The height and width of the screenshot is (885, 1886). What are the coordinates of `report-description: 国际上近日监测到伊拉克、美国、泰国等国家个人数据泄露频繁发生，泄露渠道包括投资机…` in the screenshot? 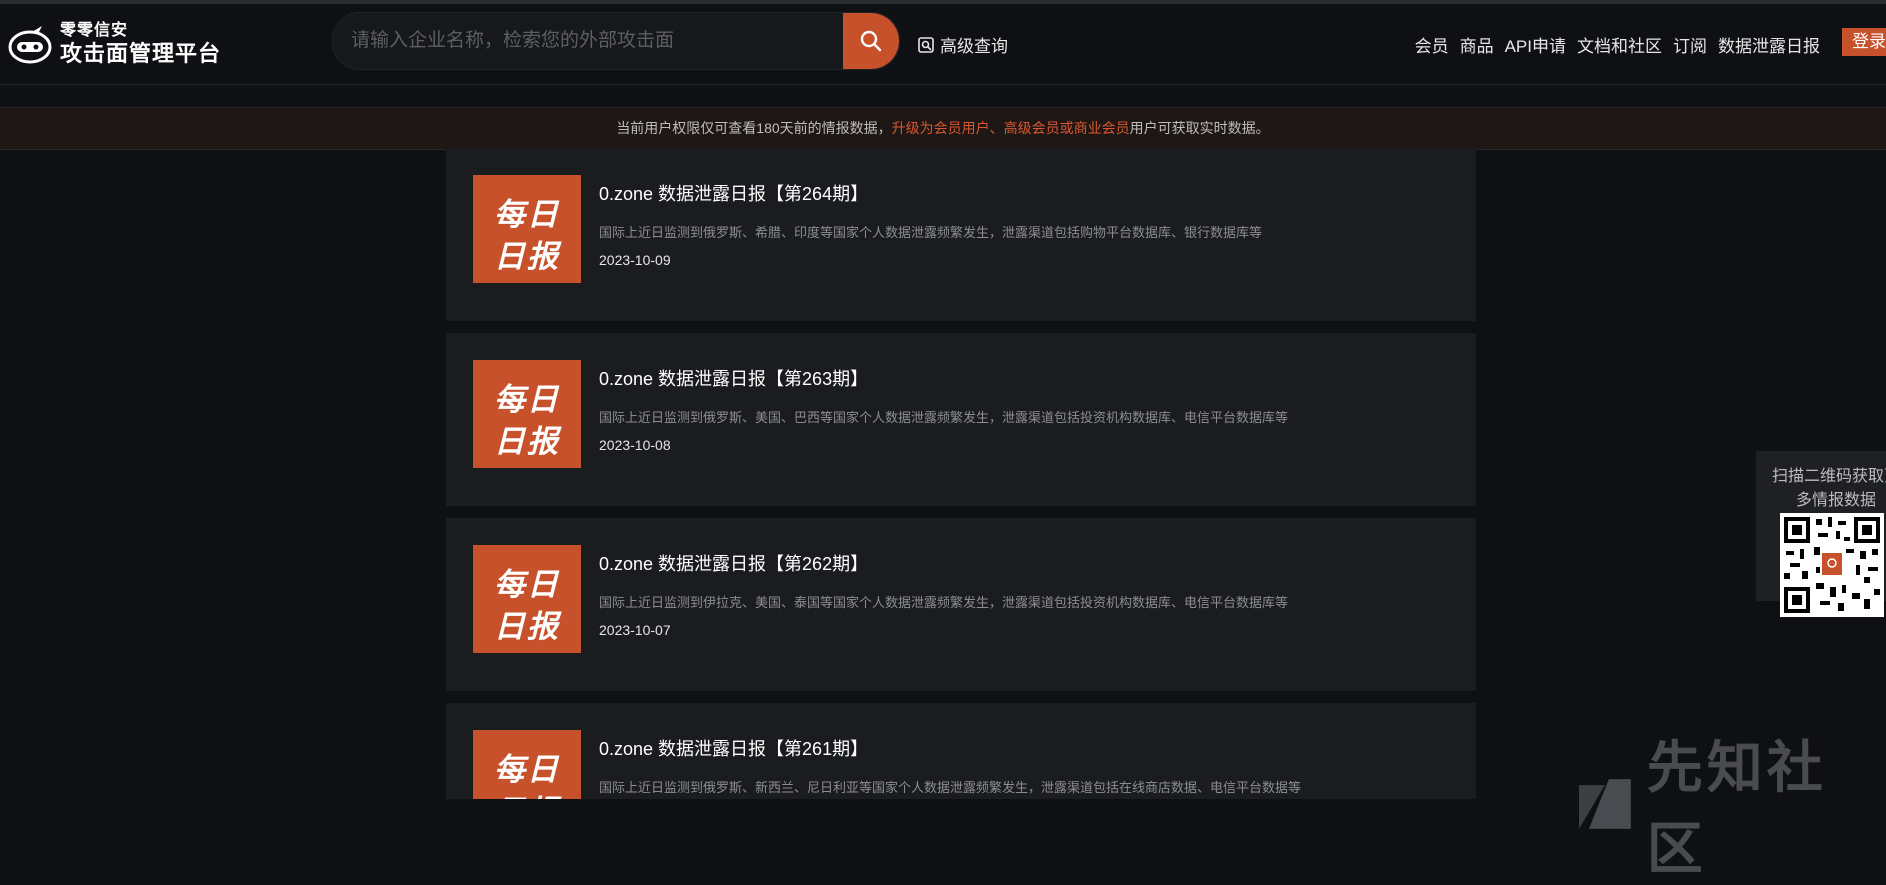 It's located at (944, 602).